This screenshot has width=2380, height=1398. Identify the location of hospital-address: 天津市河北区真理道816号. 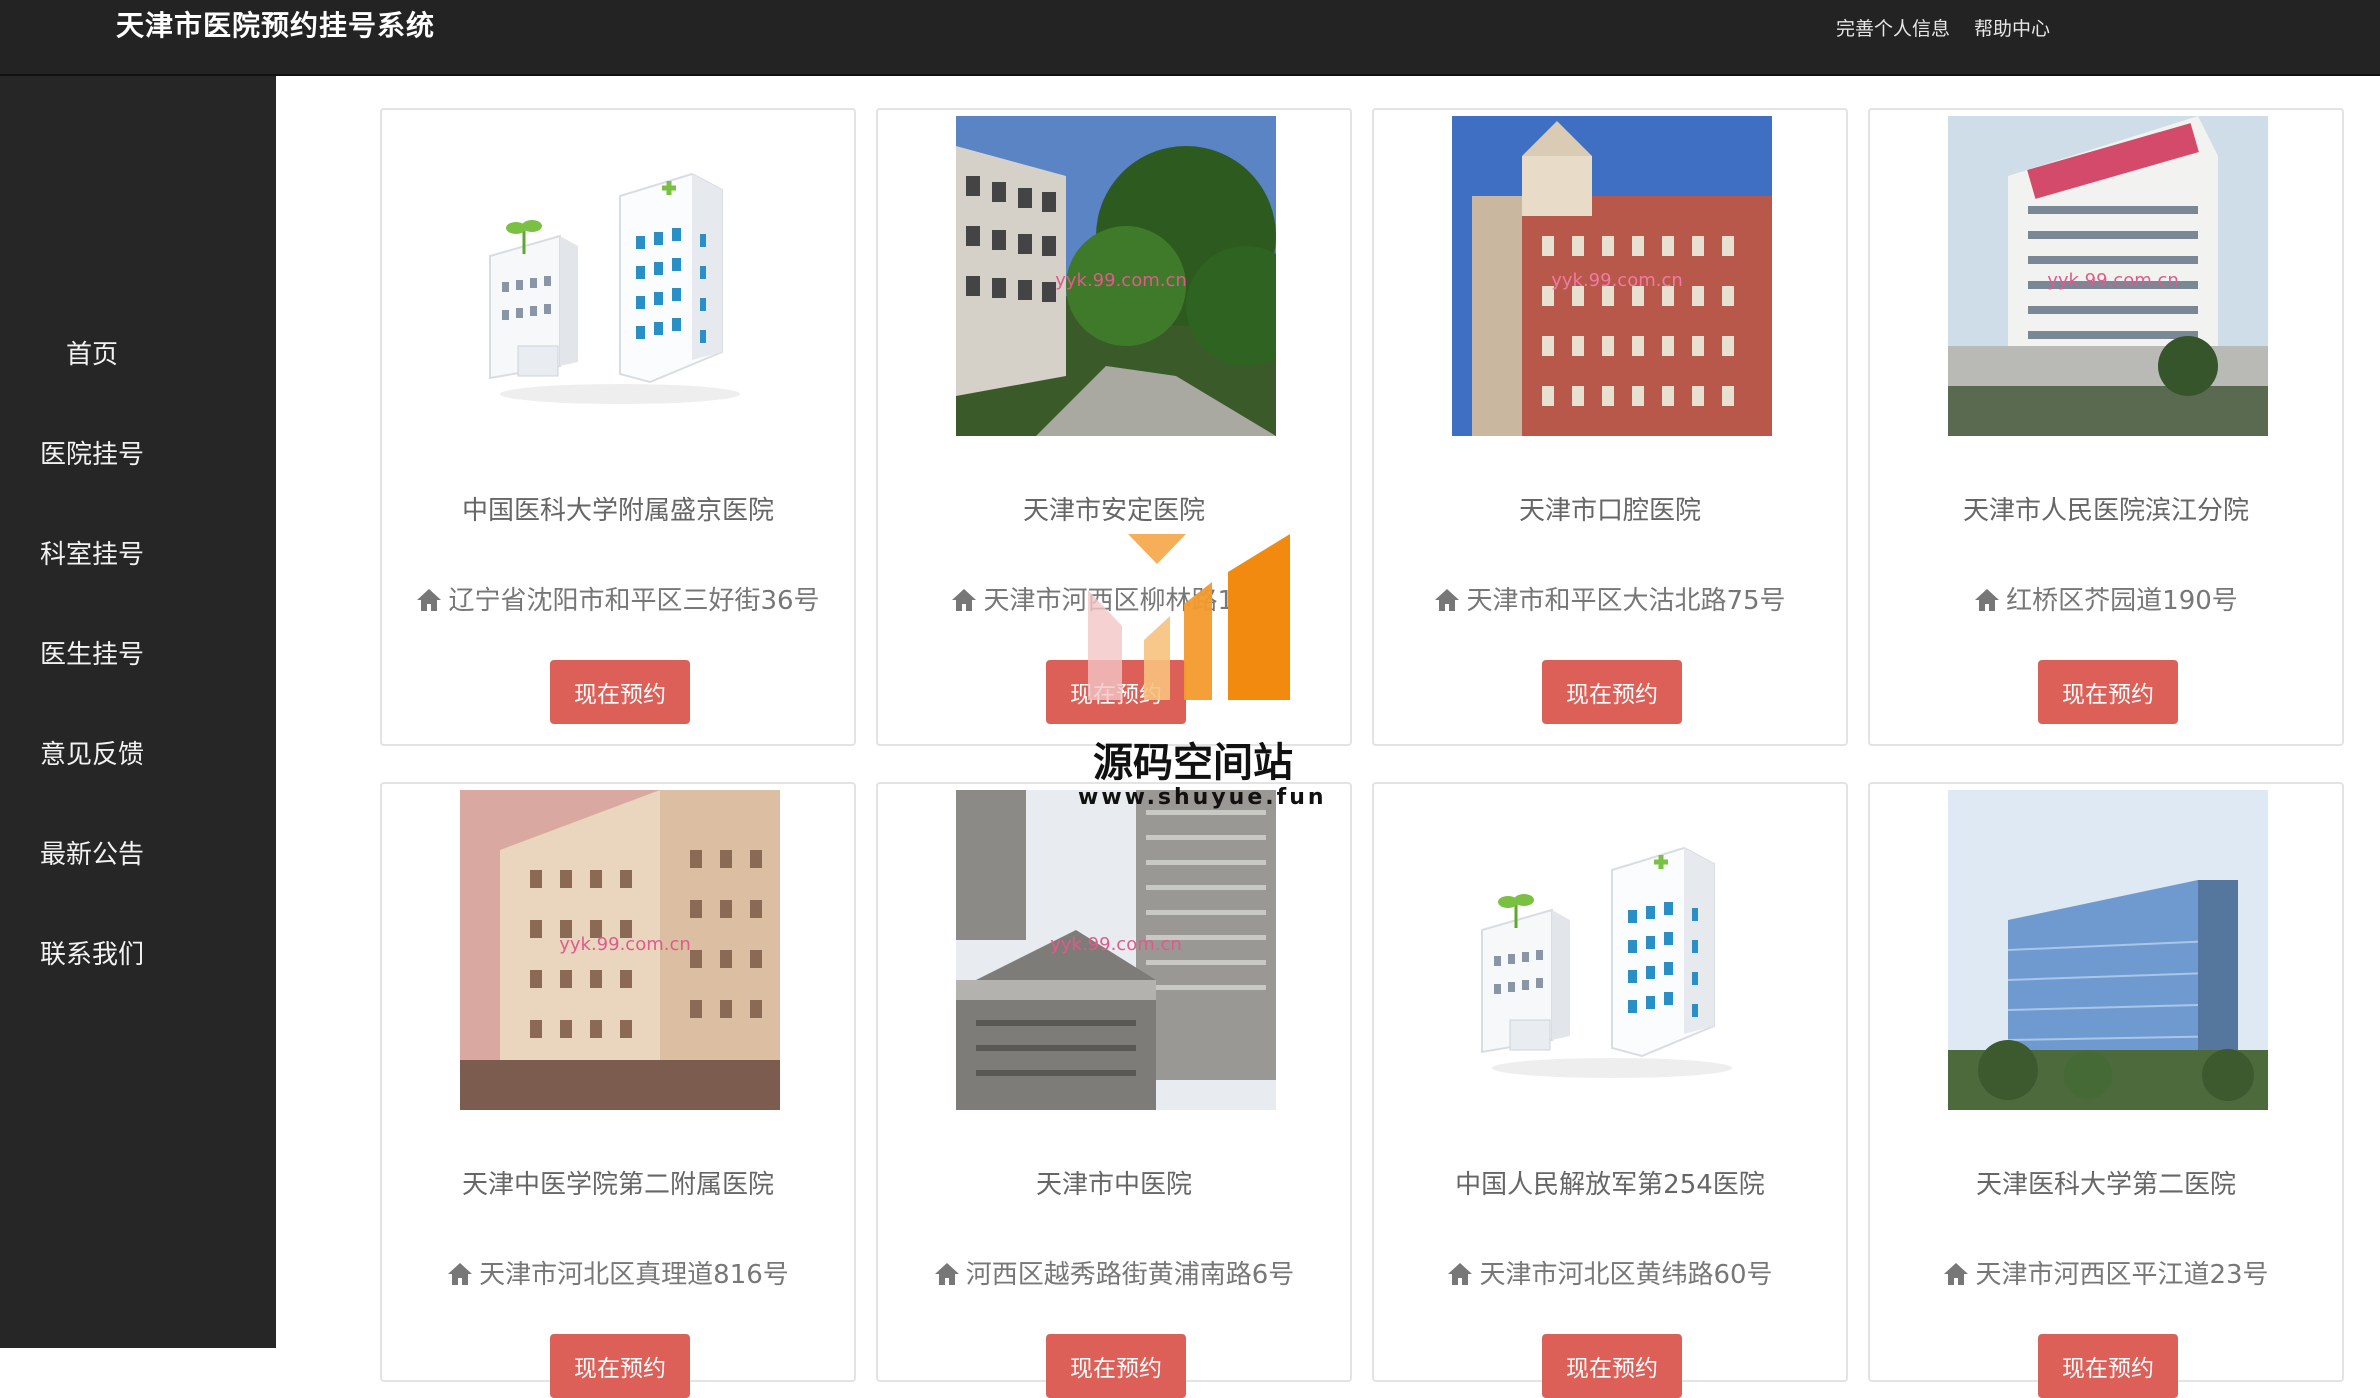
(618, 1272).